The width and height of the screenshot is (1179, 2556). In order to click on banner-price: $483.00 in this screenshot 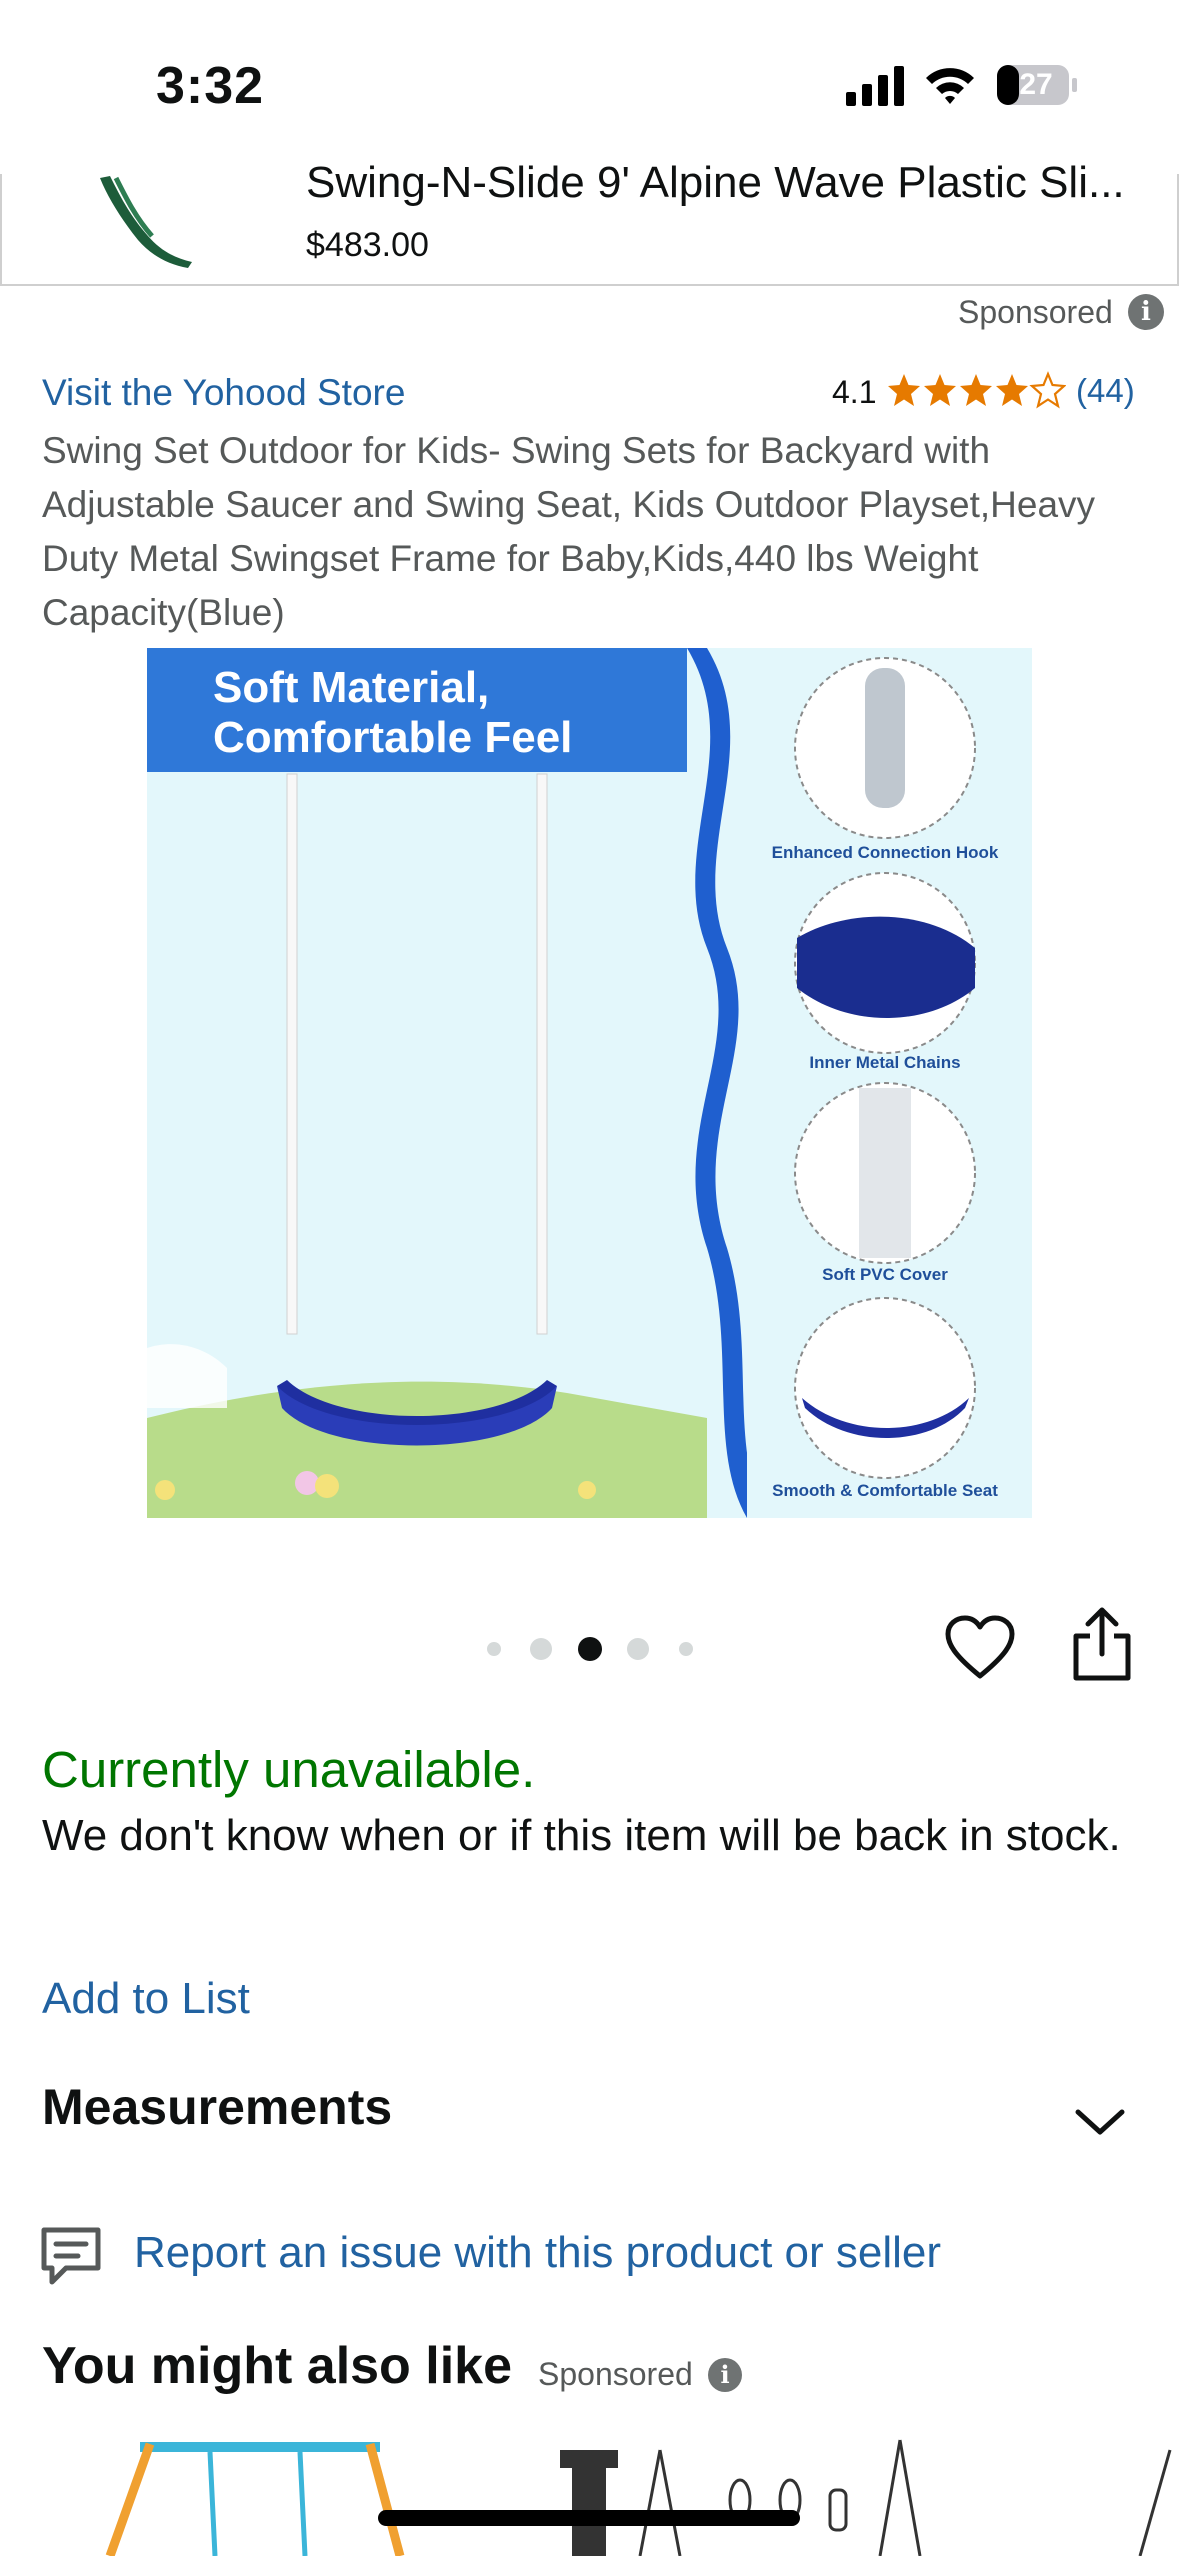, I will do `click(367, 245)`.